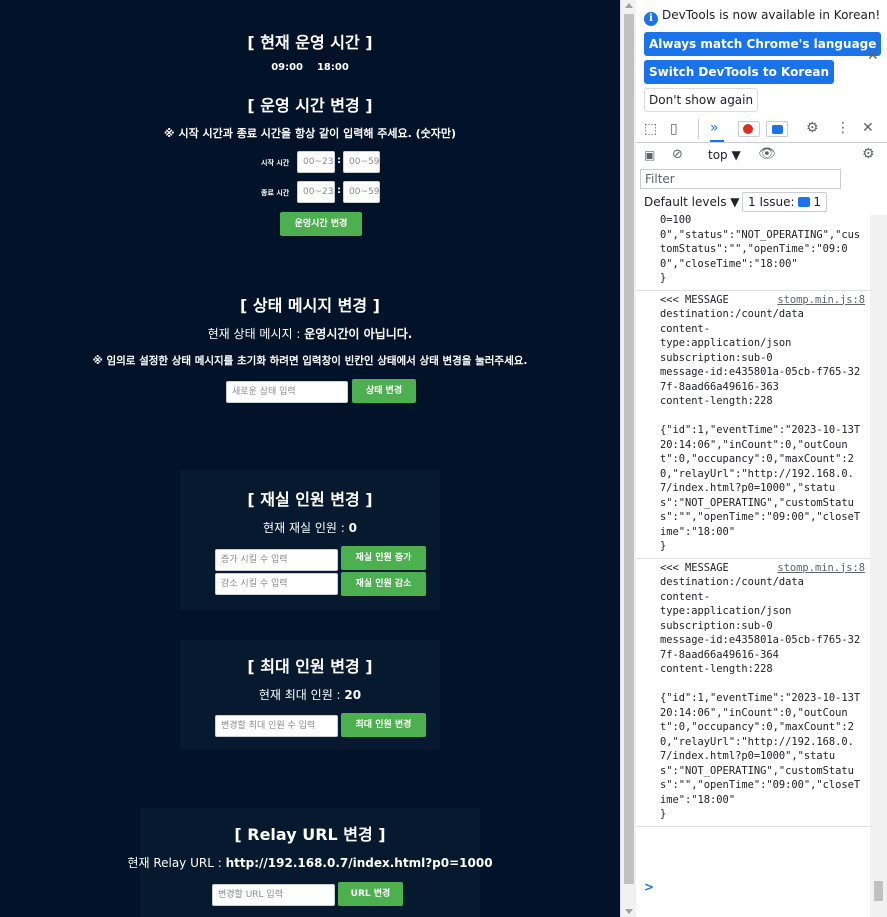  What do you see at coordinates (843, 128) in the screenshot?
I see `kebab-menu-icon: ⋮` at bounding box center [843, 128].